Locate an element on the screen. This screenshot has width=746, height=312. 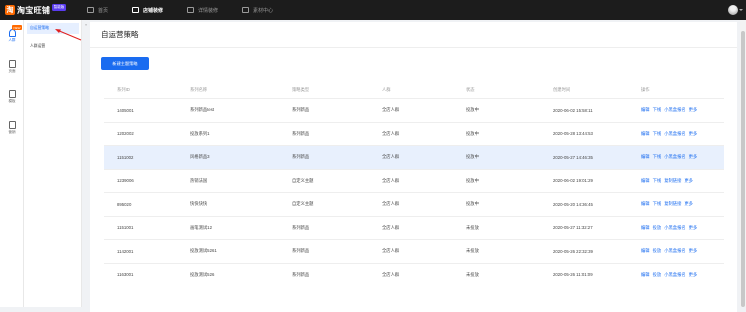
header-id: 系列ID is located at coordinates (123, 89).